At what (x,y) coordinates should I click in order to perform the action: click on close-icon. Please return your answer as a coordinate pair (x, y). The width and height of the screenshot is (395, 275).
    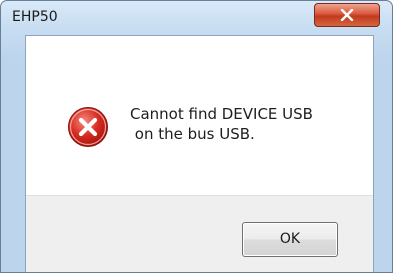
    Looking at the image, I should click on (347, 15).